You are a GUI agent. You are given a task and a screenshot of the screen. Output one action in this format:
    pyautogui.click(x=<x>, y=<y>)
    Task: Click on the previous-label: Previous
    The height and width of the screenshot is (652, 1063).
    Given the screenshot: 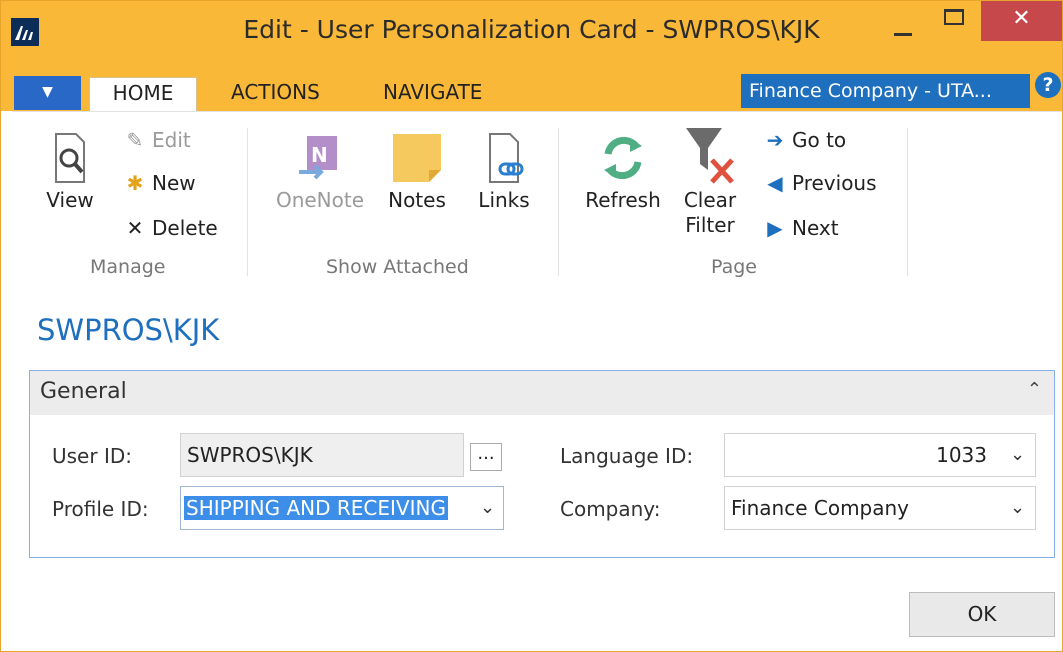 What is the action you would take?
    pyautogui.click(x=834, y=183)
    